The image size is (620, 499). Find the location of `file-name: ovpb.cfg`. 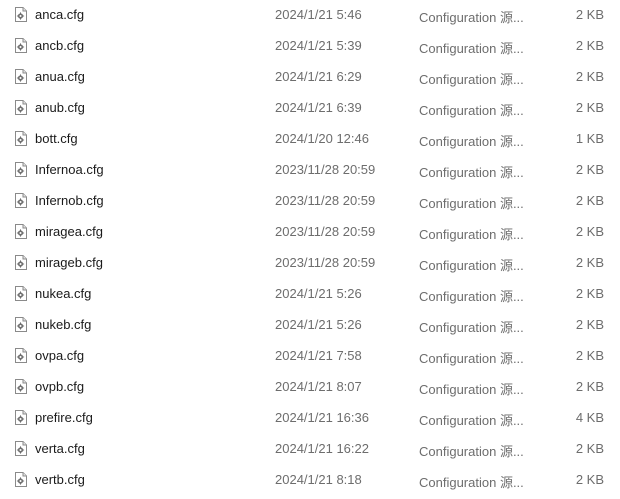

file-name: ovpb.cfg is located at coordinates (60, 386).